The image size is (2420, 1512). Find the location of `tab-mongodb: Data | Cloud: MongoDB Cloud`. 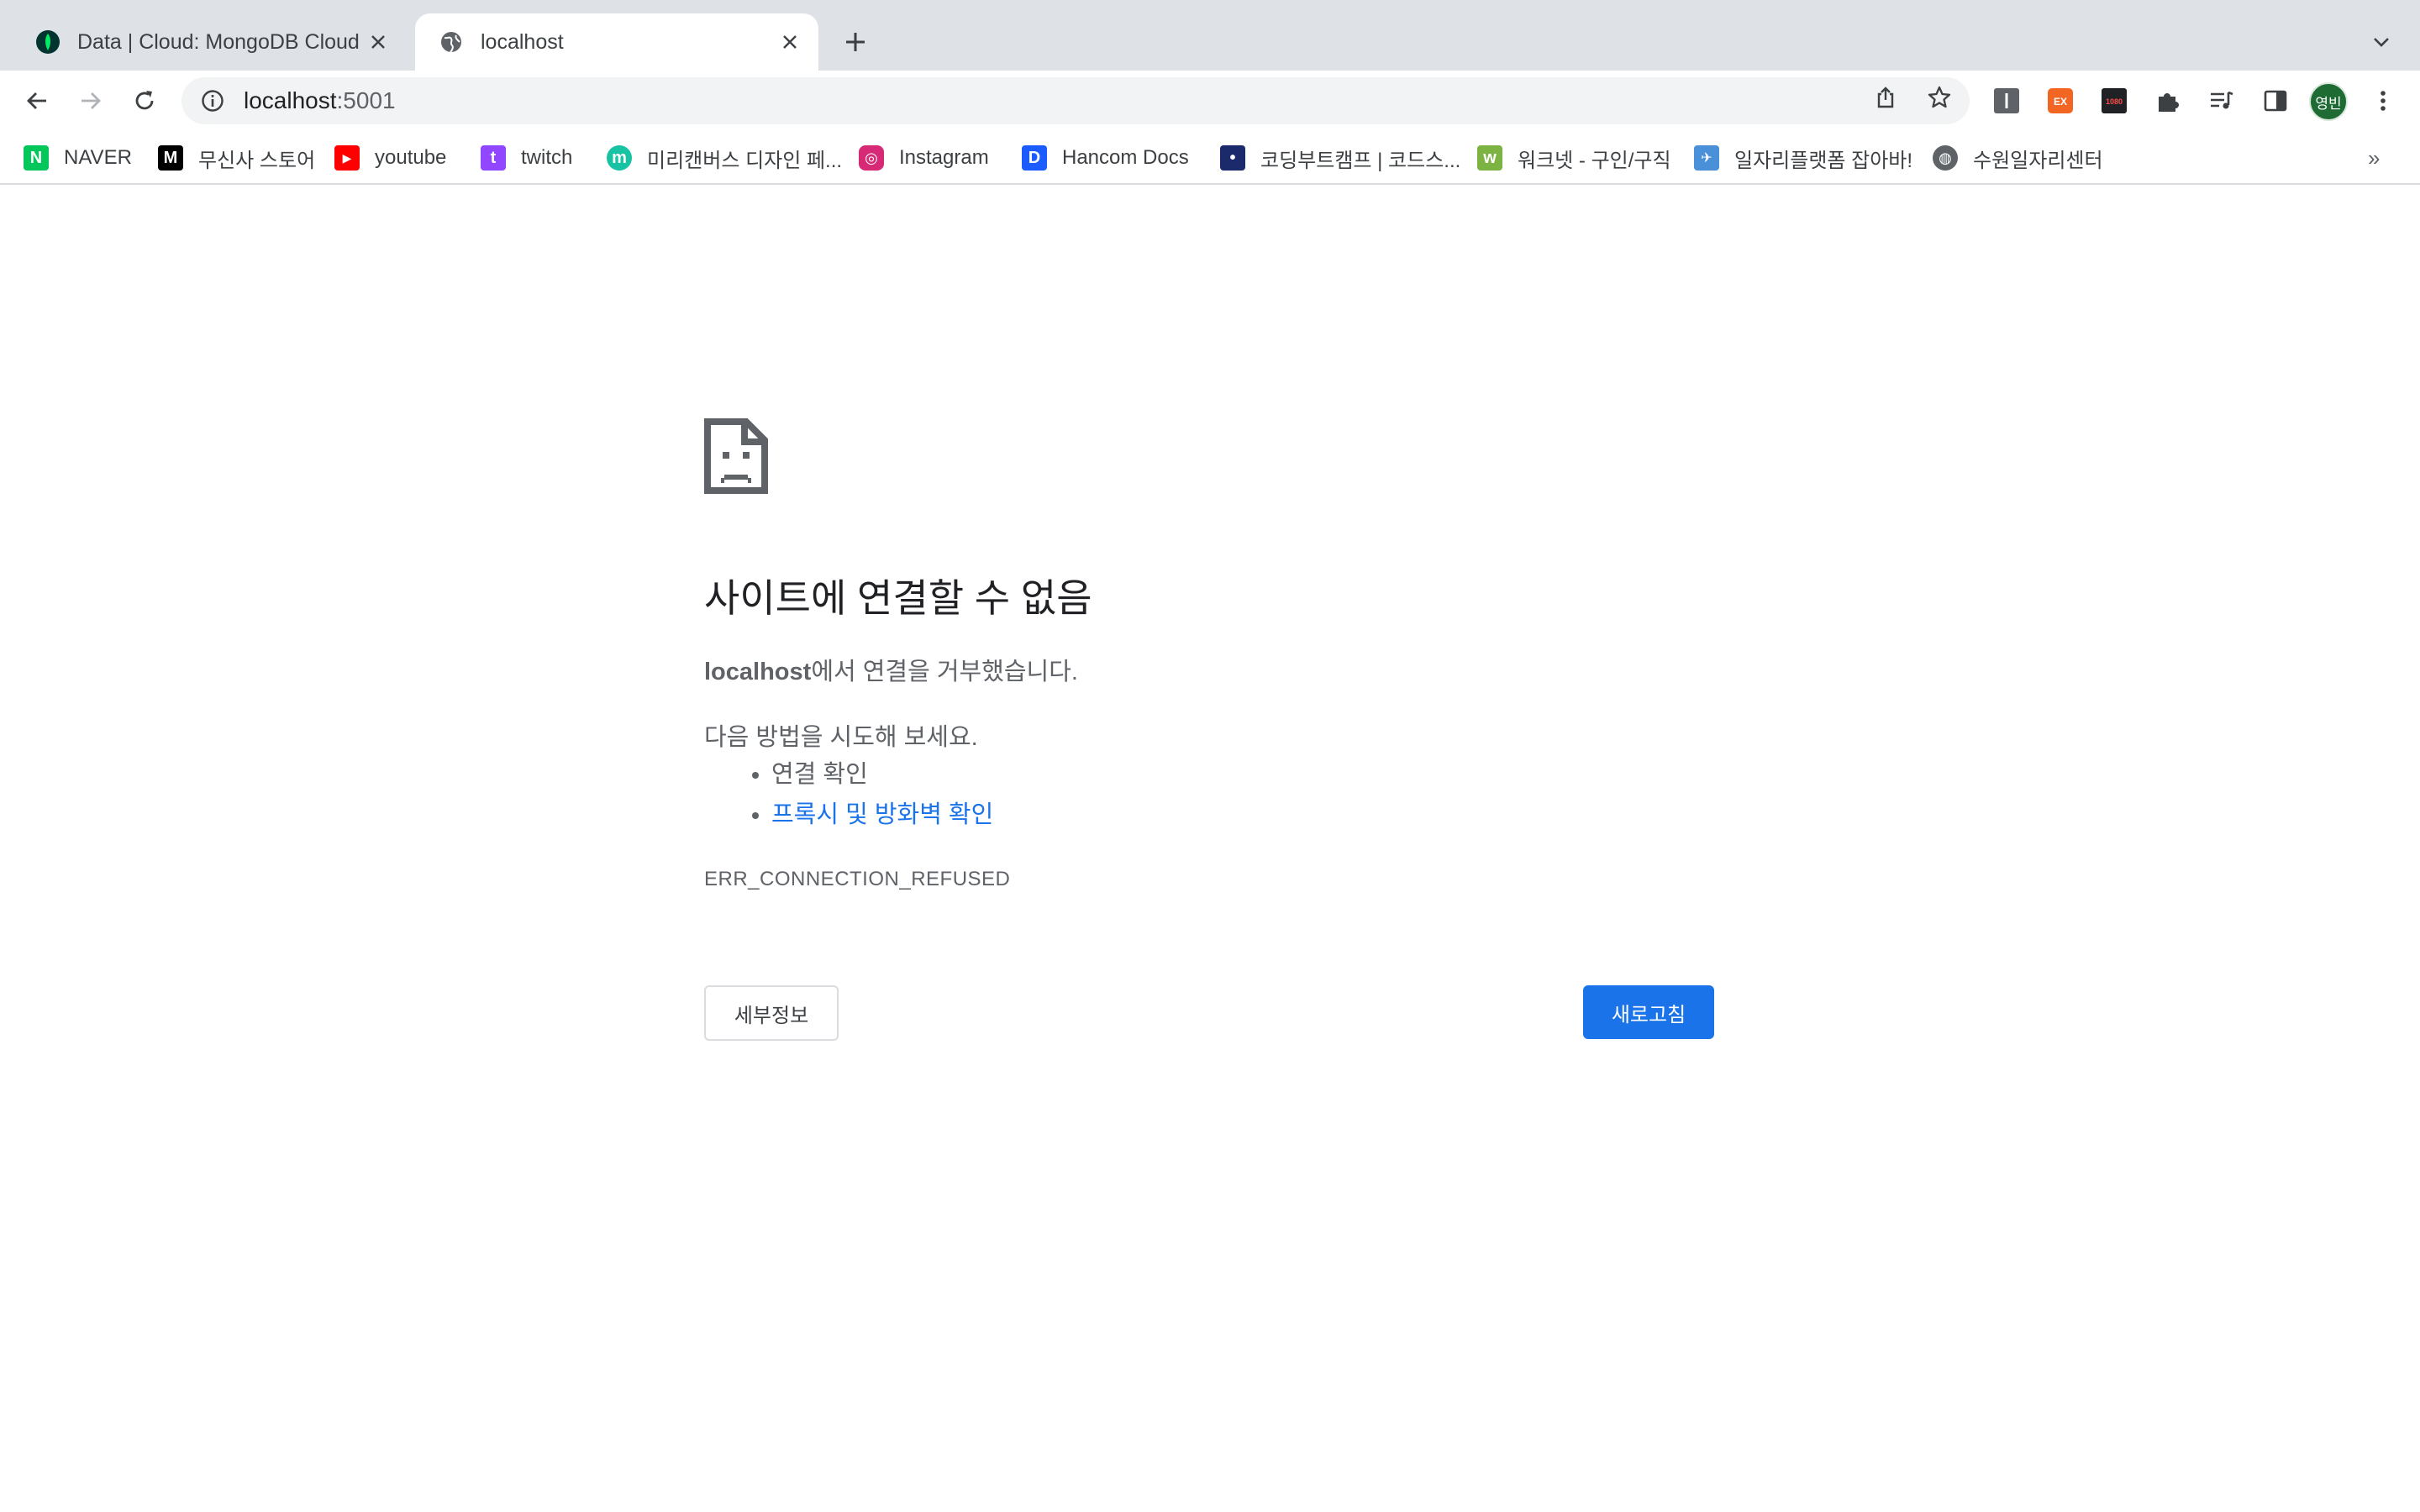

tab-mongodb: Data | Cloud: MongoDB Cloud is located at coordinates (214, 42).